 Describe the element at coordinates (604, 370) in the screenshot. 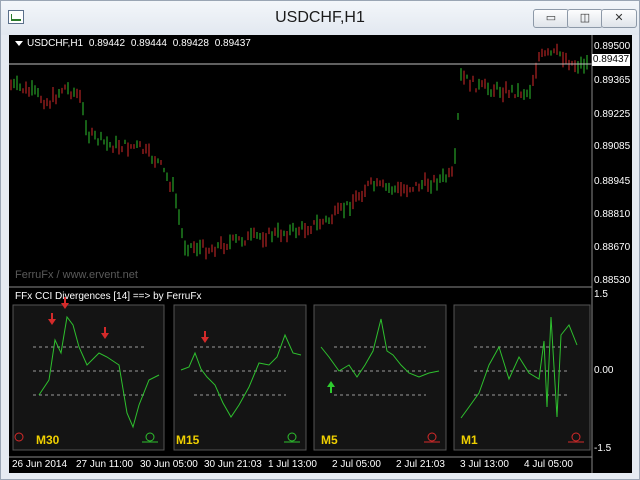

I see `indicator-scale-label: 0.00` at that location.